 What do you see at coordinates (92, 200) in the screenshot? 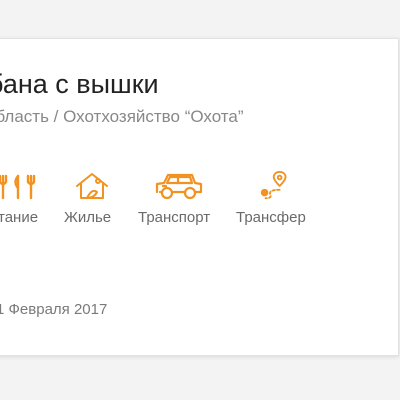
I see `amenity-housing: Жилье` at bounding box center [92, 200].